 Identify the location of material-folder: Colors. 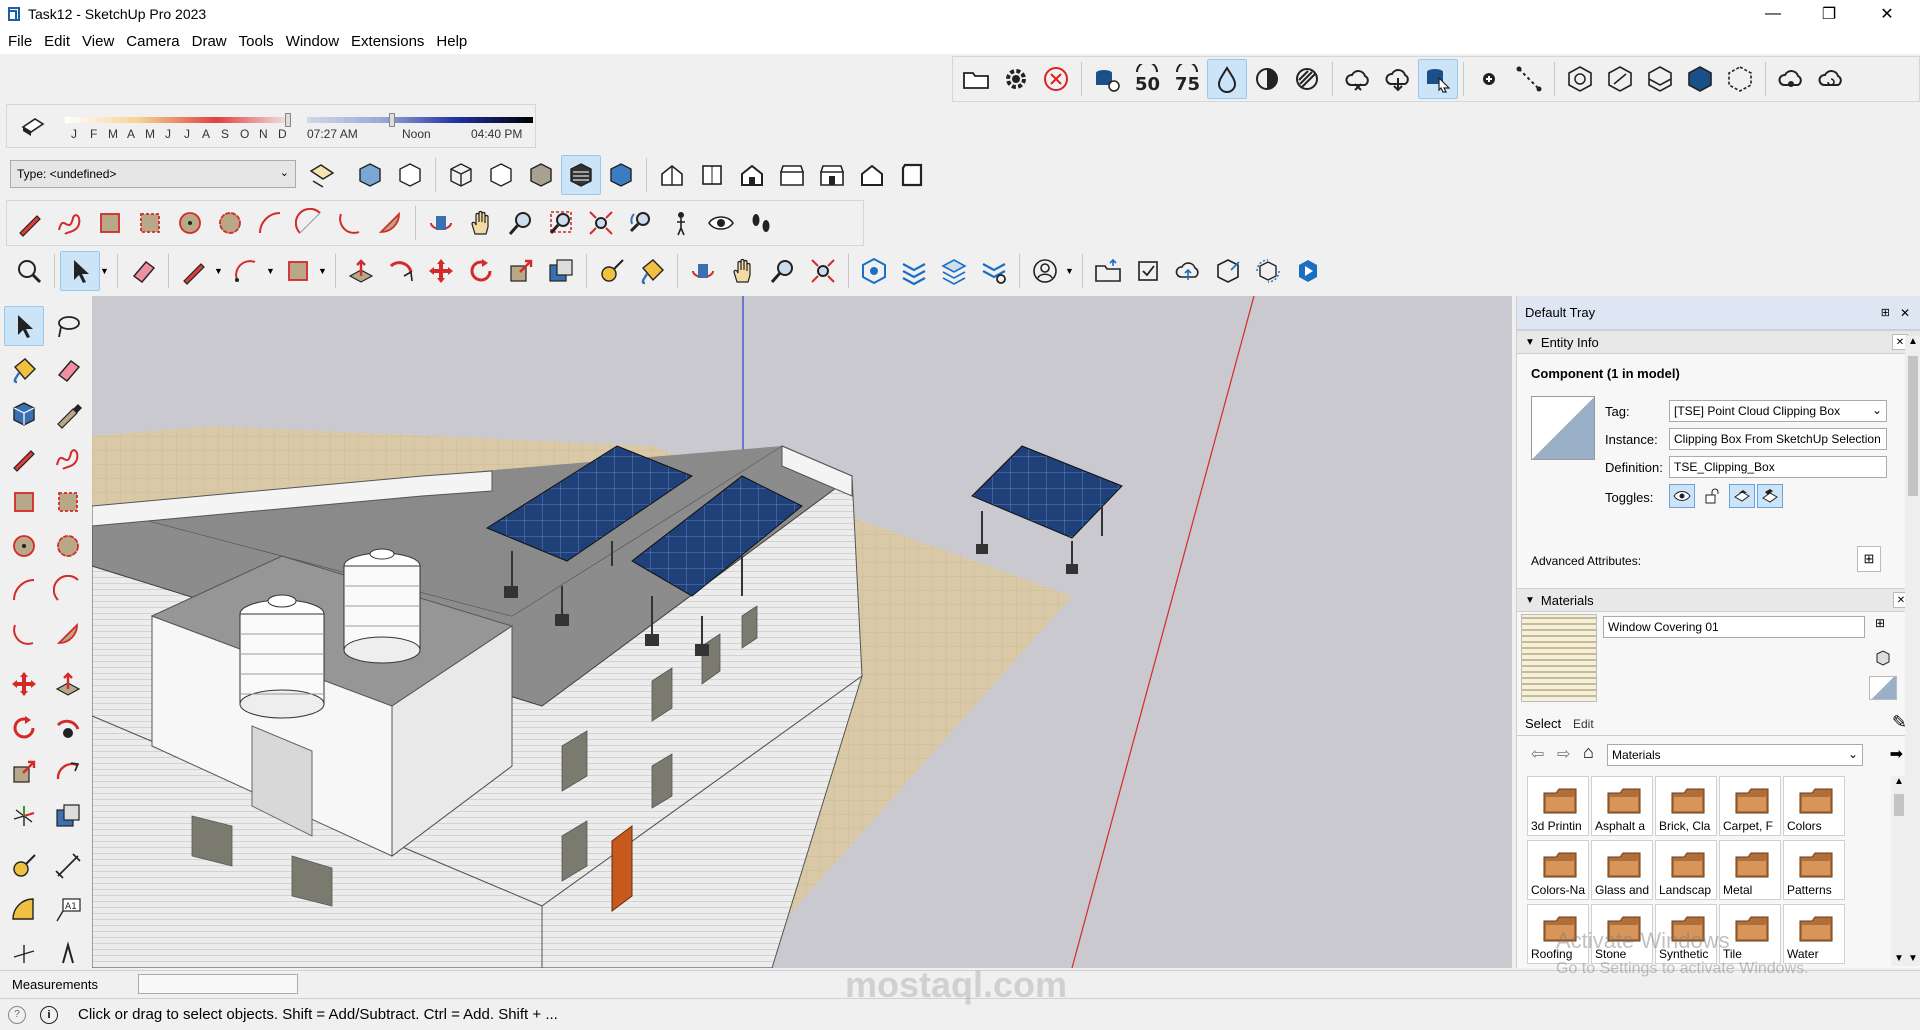
(1814, 806).